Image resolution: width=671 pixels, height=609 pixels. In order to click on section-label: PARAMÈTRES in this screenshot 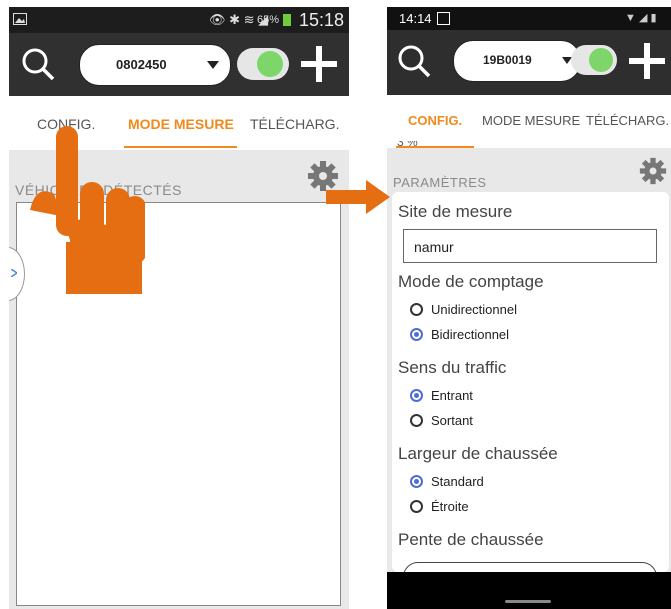, I will do `click(440, 182)`.